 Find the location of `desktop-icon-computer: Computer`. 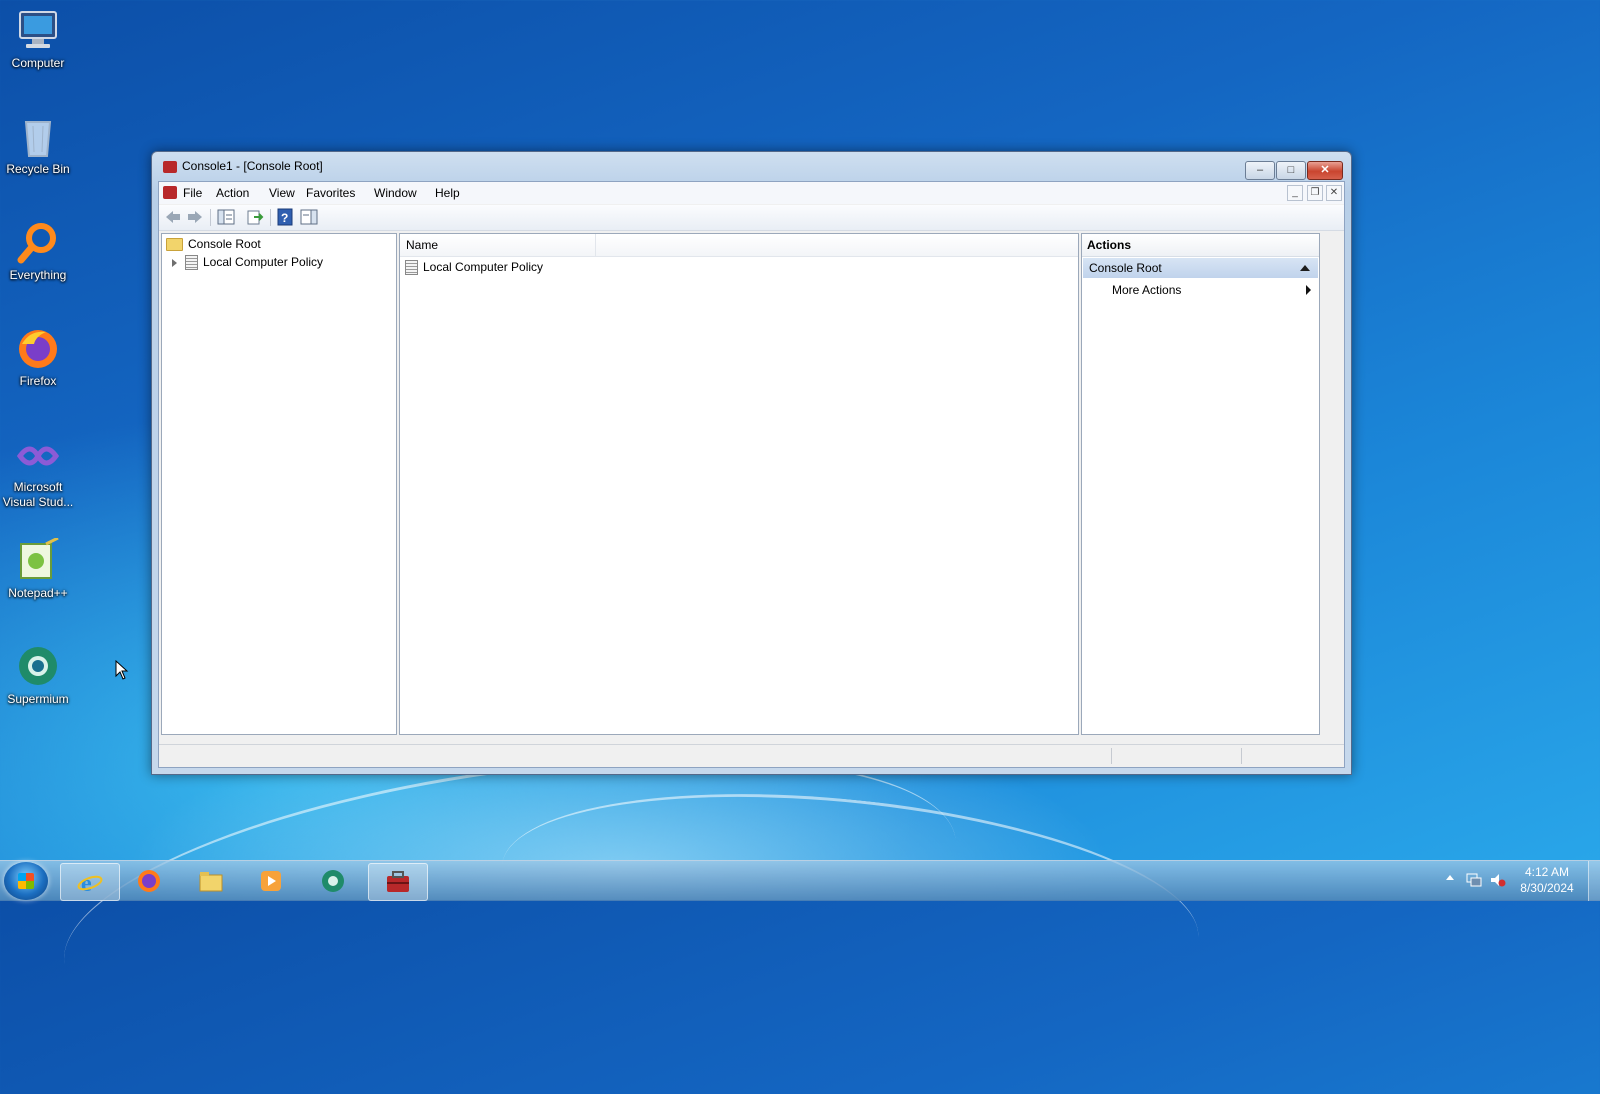

desktop-icon-computer: Computer is located at coordinates (38, 35).